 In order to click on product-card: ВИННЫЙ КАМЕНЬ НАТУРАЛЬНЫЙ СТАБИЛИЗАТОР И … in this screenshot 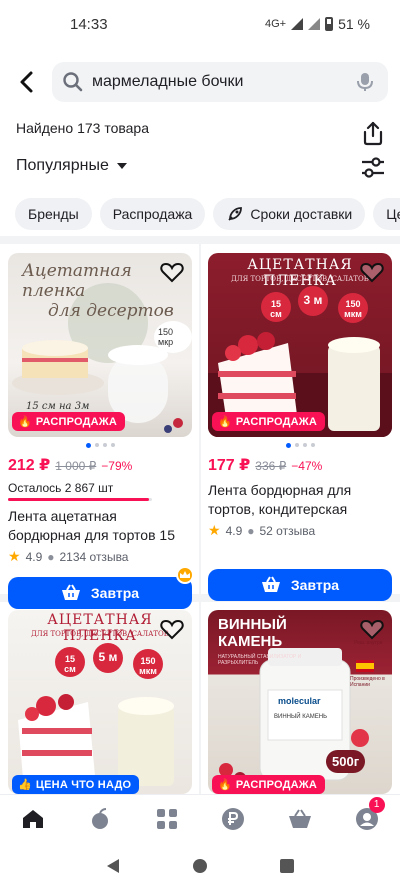, I will do `click(300, 702)`.